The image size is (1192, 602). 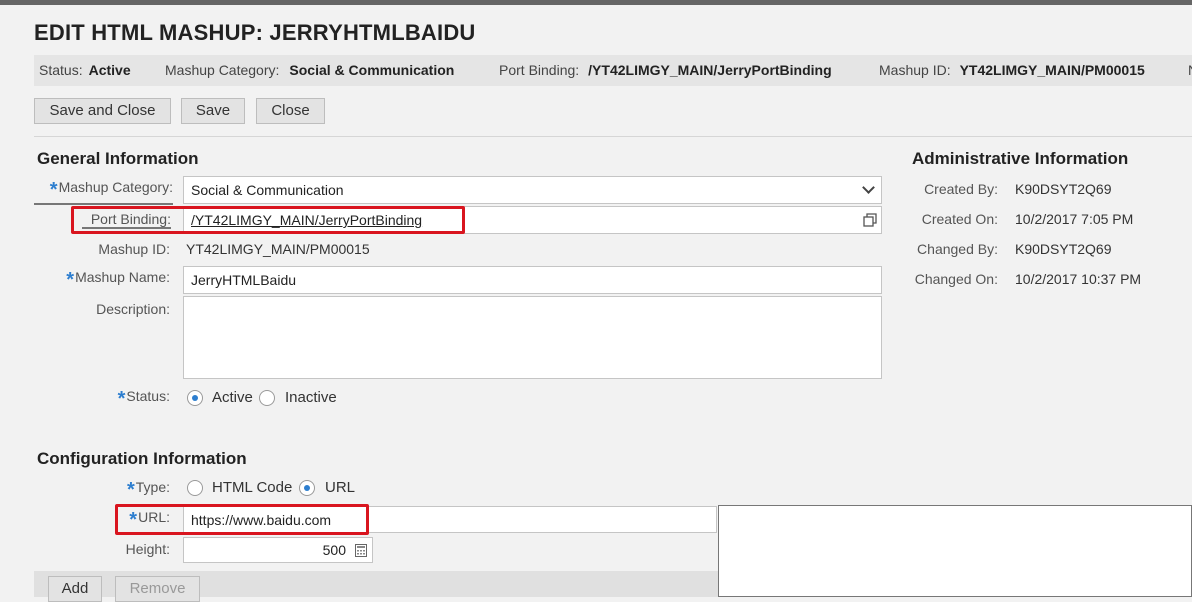 I want to click on changed-by-value: K90DSYT2Q69, so click(x=1063, y=249).